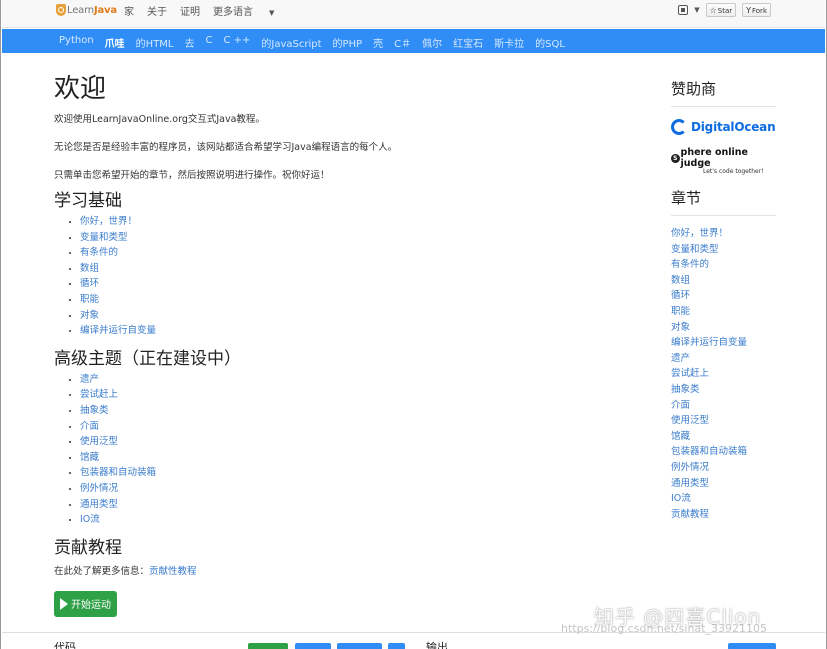  Describe the element at coordinates (125, 571) in the screenshot. I see `contribute-text: 在此处了解更多信息：贡献性教程` at that location.